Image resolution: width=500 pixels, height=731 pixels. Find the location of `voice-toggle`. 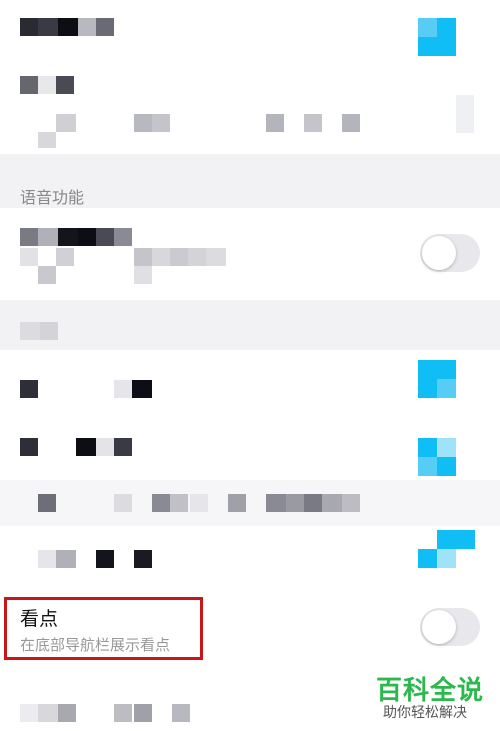

voice-toggle is located at coordinates (450, 253).